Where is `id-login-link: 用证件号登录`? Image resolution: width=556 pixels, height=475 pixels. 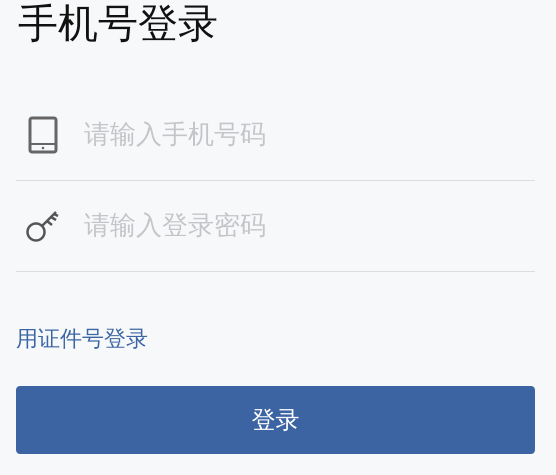 id-login-link: 用证件号登录 is located at coordinates (82, 339).